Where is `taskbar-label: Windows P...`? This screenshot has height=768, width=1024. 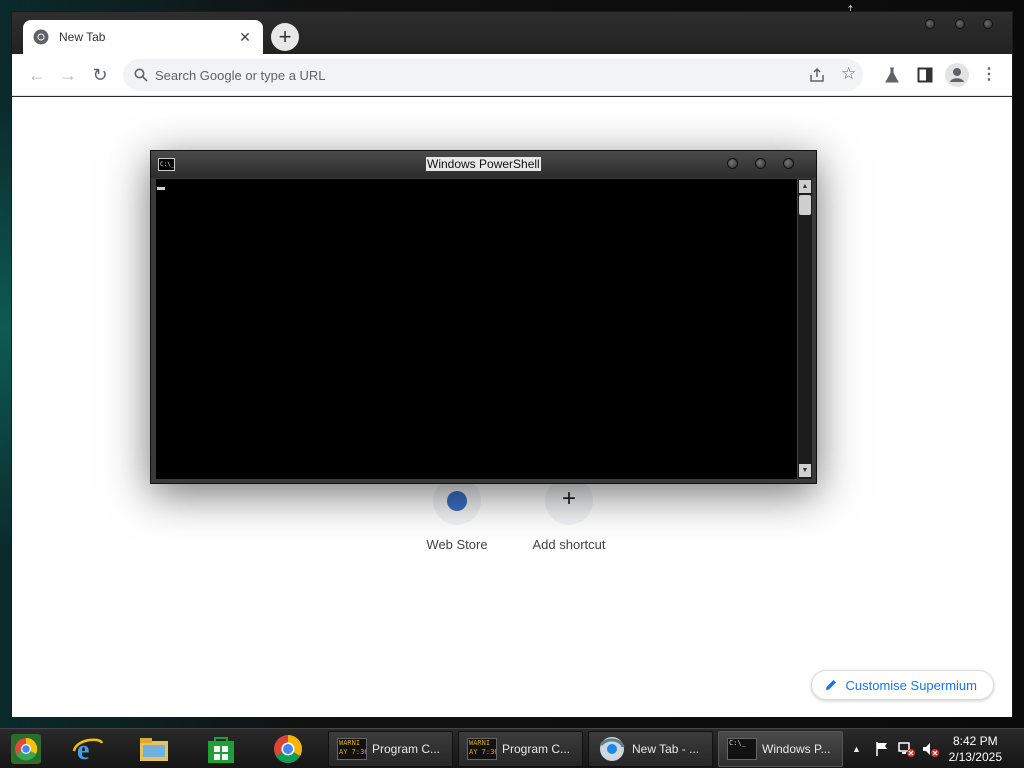 taskbar-label: Windows P... is located at coordinates (796, 749).